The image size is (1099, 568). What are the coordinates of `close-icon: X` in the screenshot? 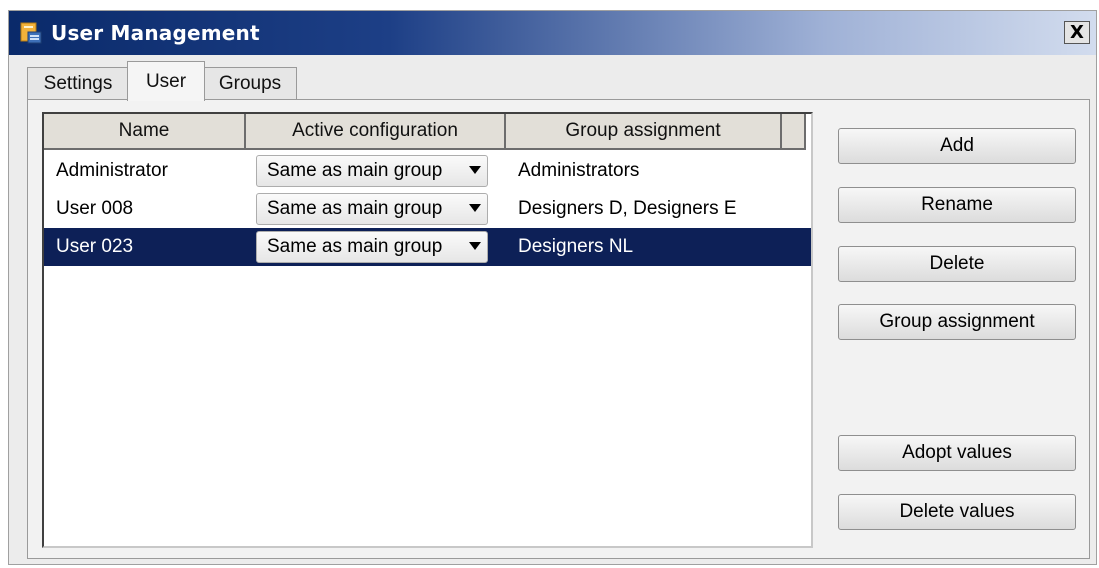 It's located at (1077, 32).